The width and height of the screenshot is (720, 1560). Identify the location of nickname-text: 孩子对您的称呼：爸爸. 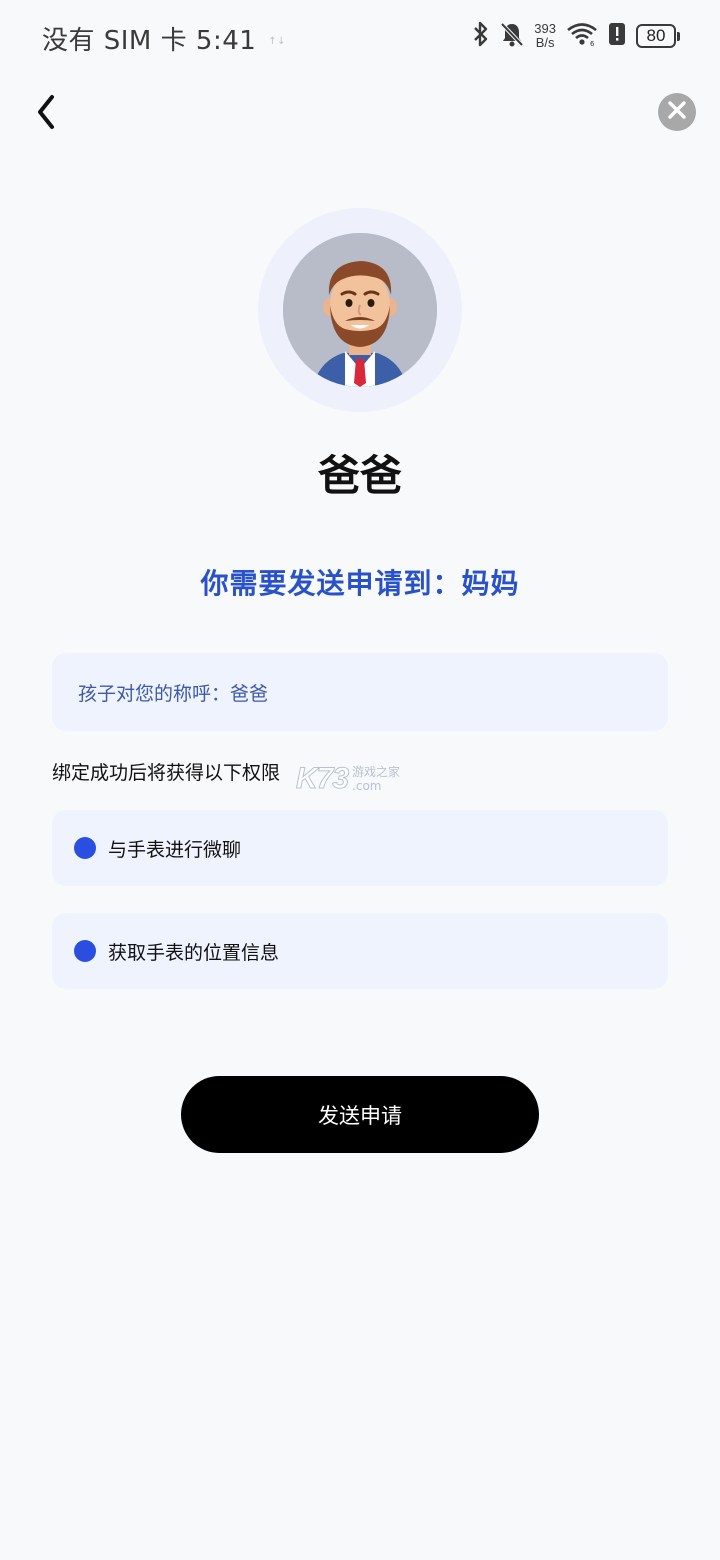
(173, 693).